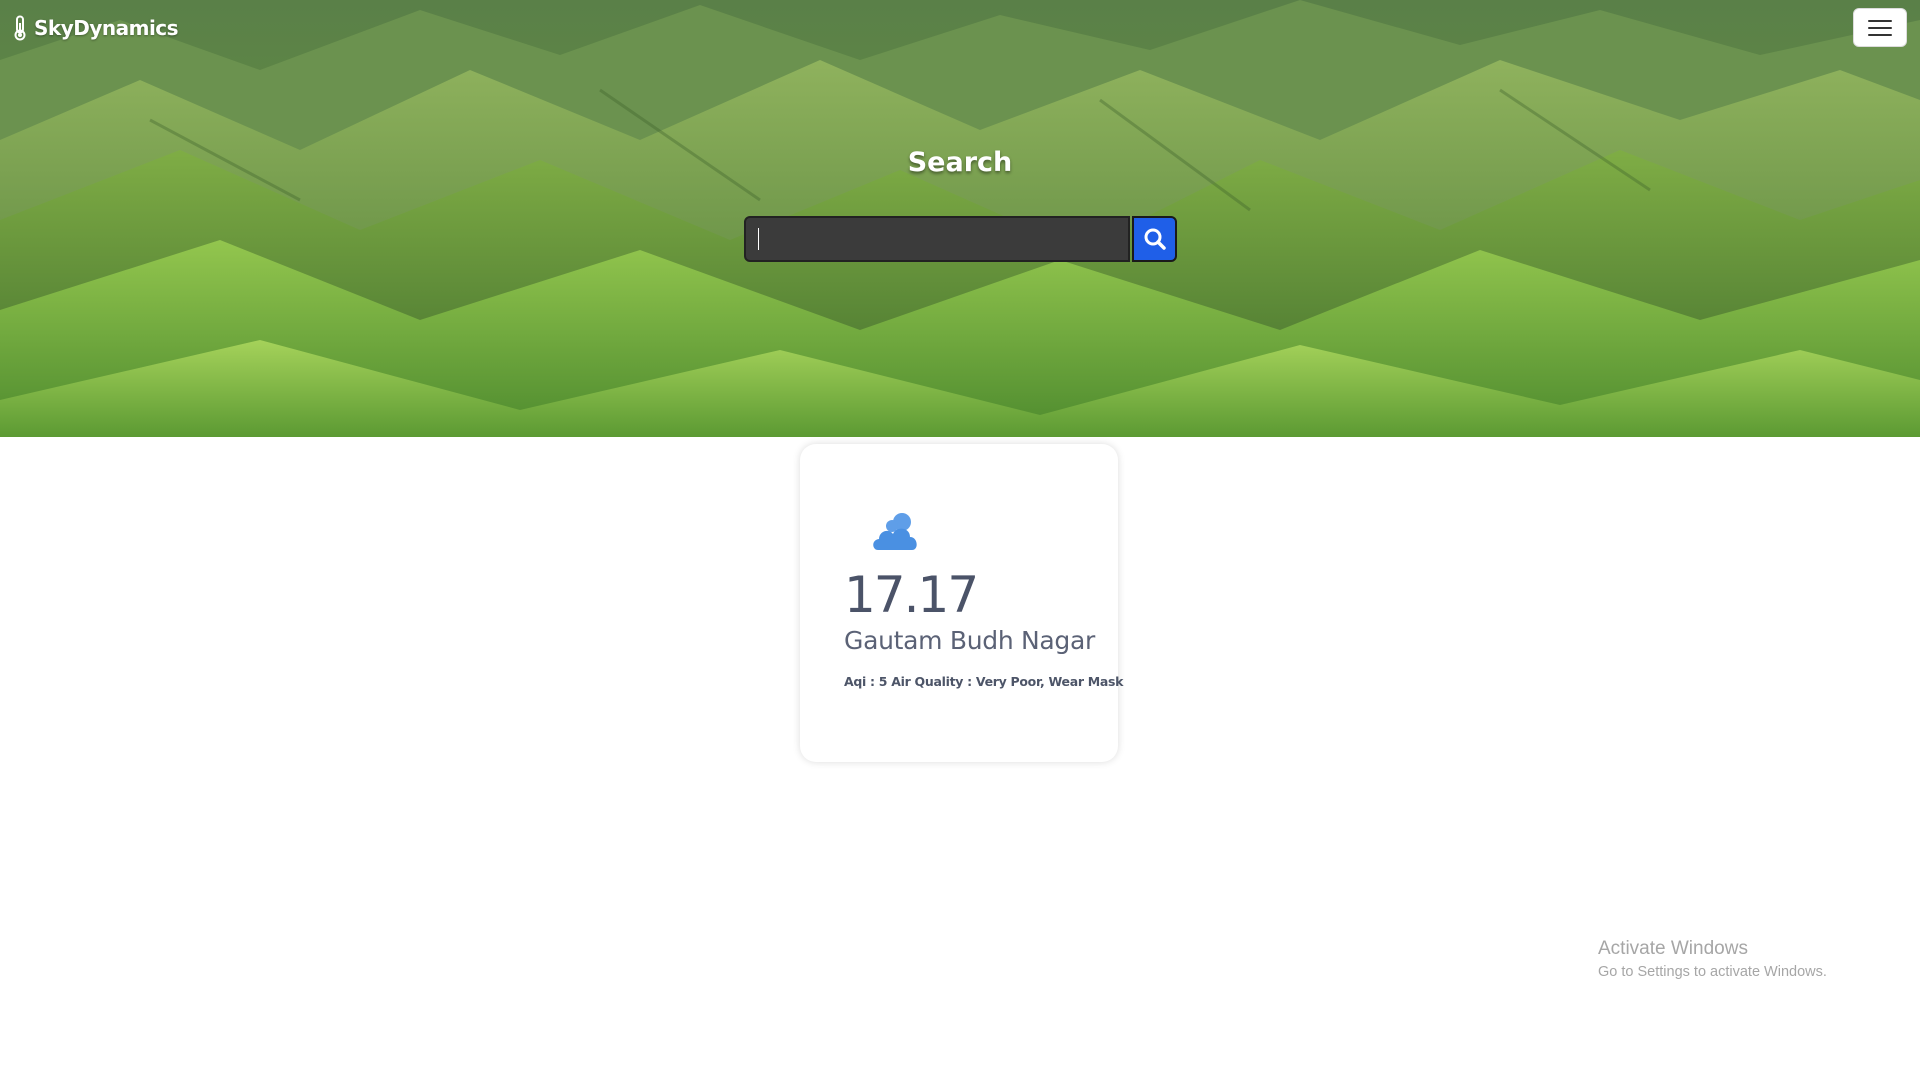 The width and height of the screenshot is (1920, 1080). What do you see at coordinates (937, 239) in the screenshot?
I see `search-input` at bounding box center [937, 239].